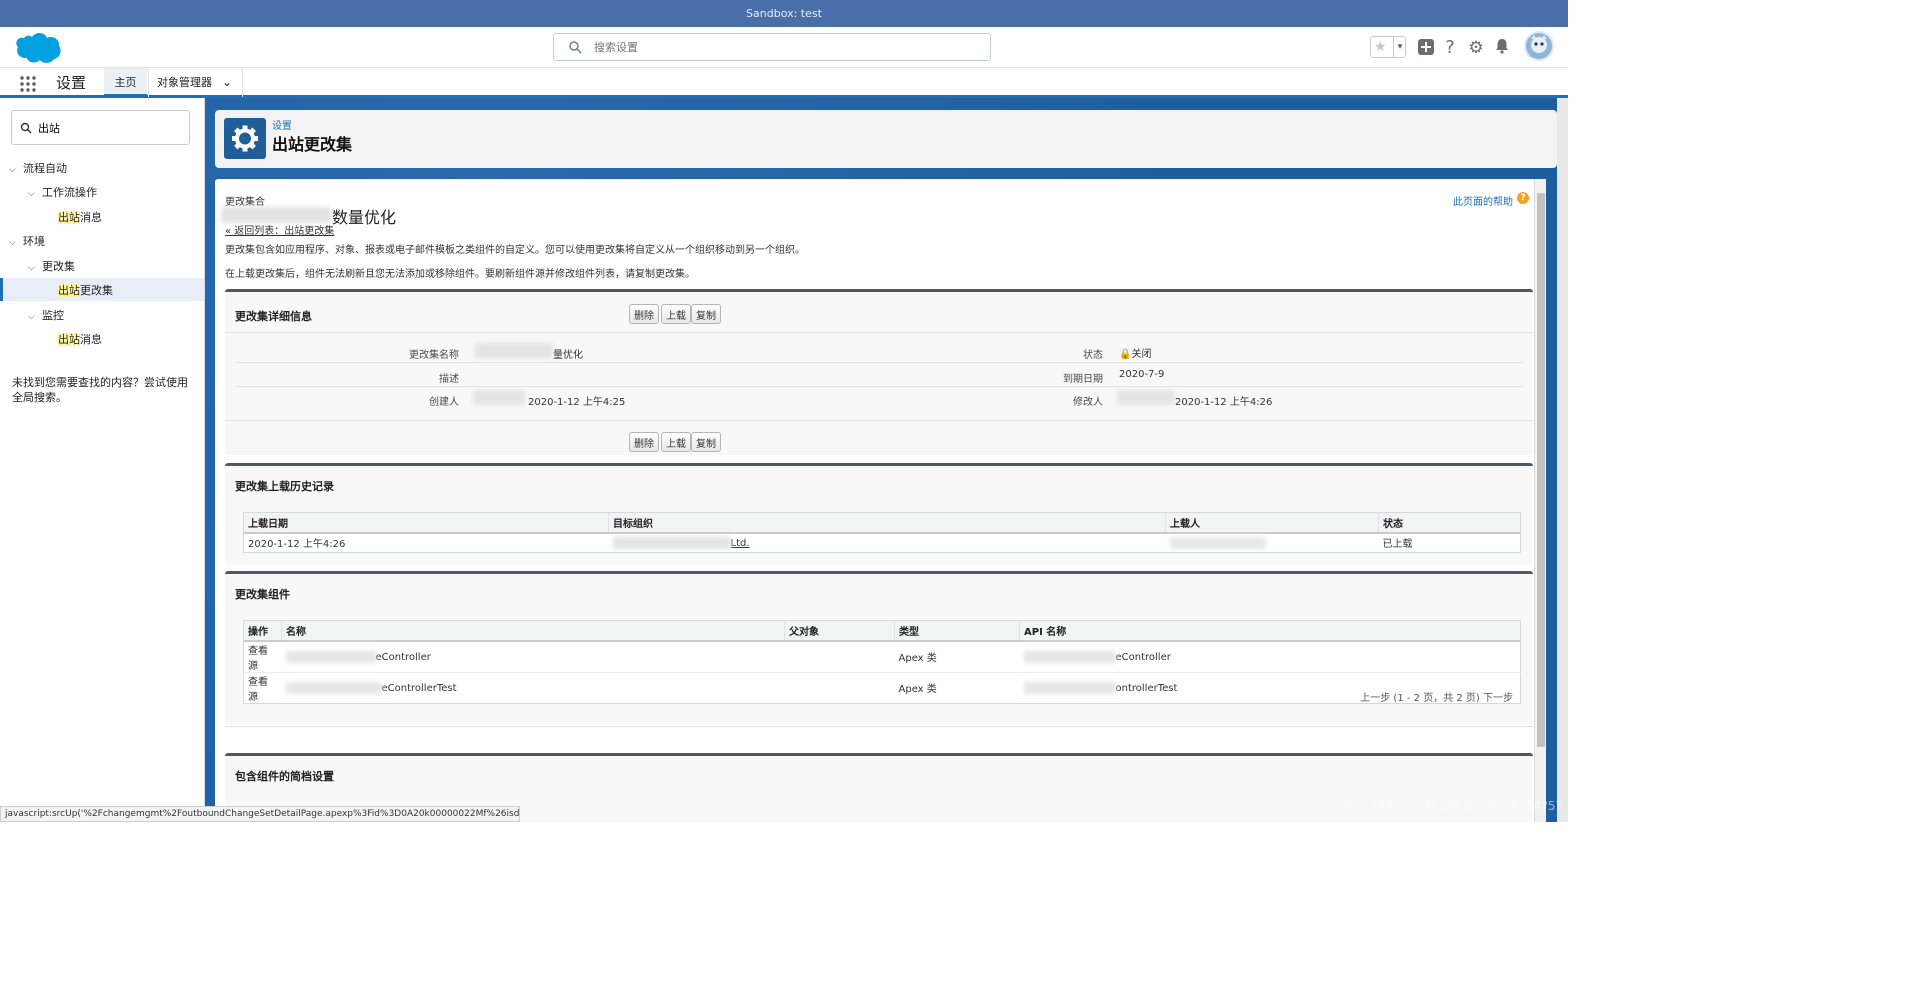 The image size is (1920, 1007). Describe the element at coordinates (284, 776) in the screenshot. I see `section-title: 包含组件的简档设置` at that location.